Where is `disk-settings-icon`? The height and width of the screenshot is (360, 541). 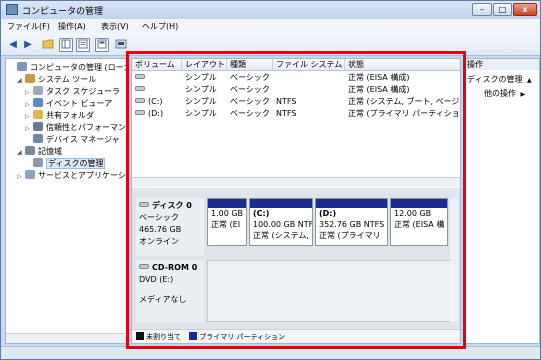 disk-settings-icon is located at coordinates (121, 45).